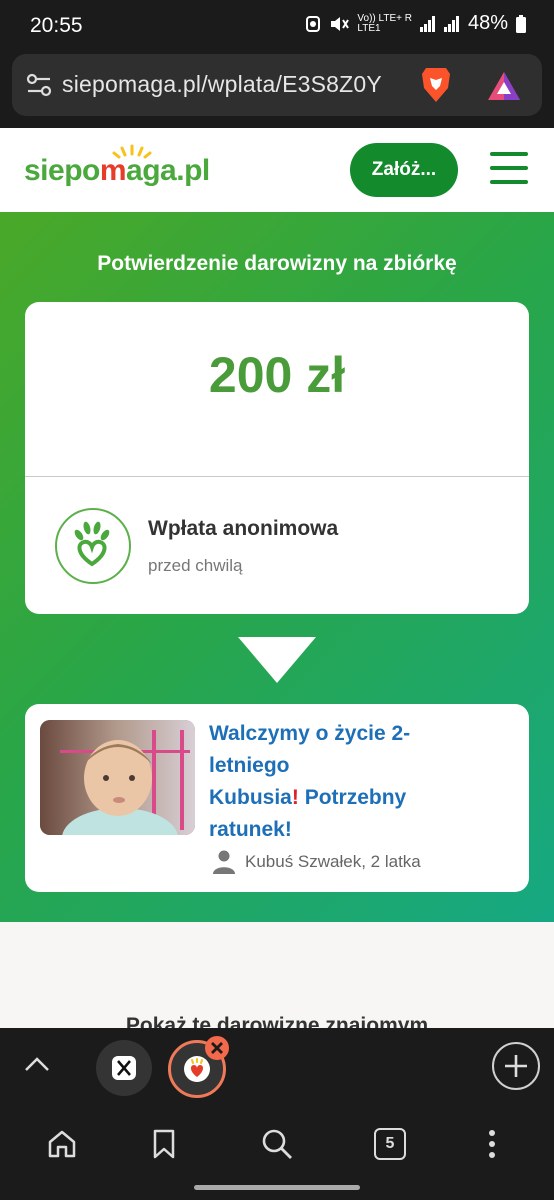 This screenshot has width=554, height=1200. I want to click on tab-x-com, so click(124, 1068).